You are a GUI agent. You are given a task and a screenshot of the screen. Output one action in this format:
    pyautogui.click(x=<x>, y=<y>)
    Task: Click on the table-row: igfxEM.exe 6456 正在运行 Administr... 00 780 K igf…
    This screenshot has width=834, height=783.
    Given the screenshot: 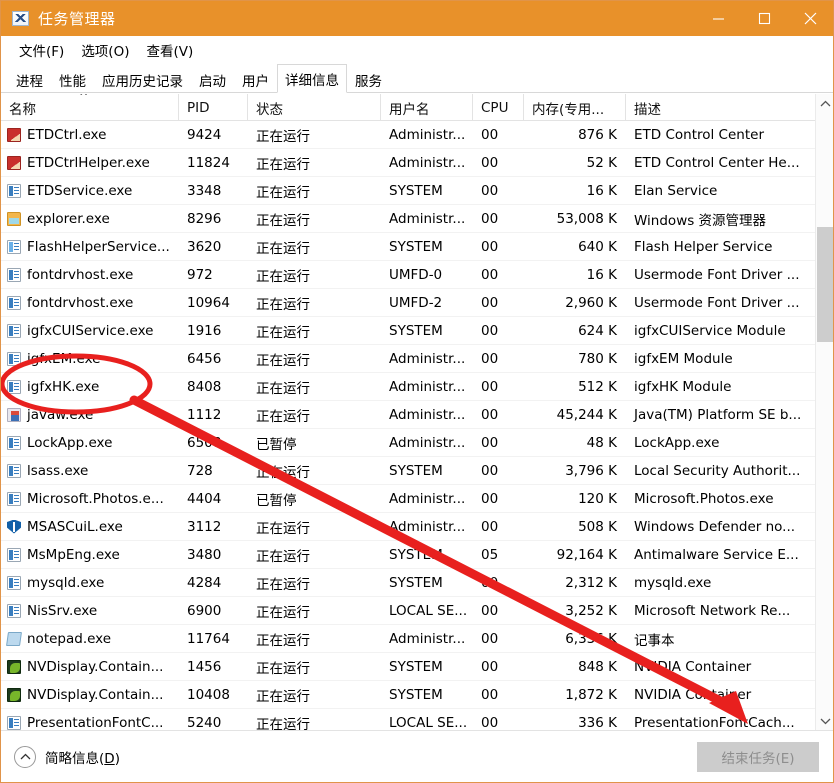 What is the action you would take?
    pyautogui.click(x=417, y=359)
    